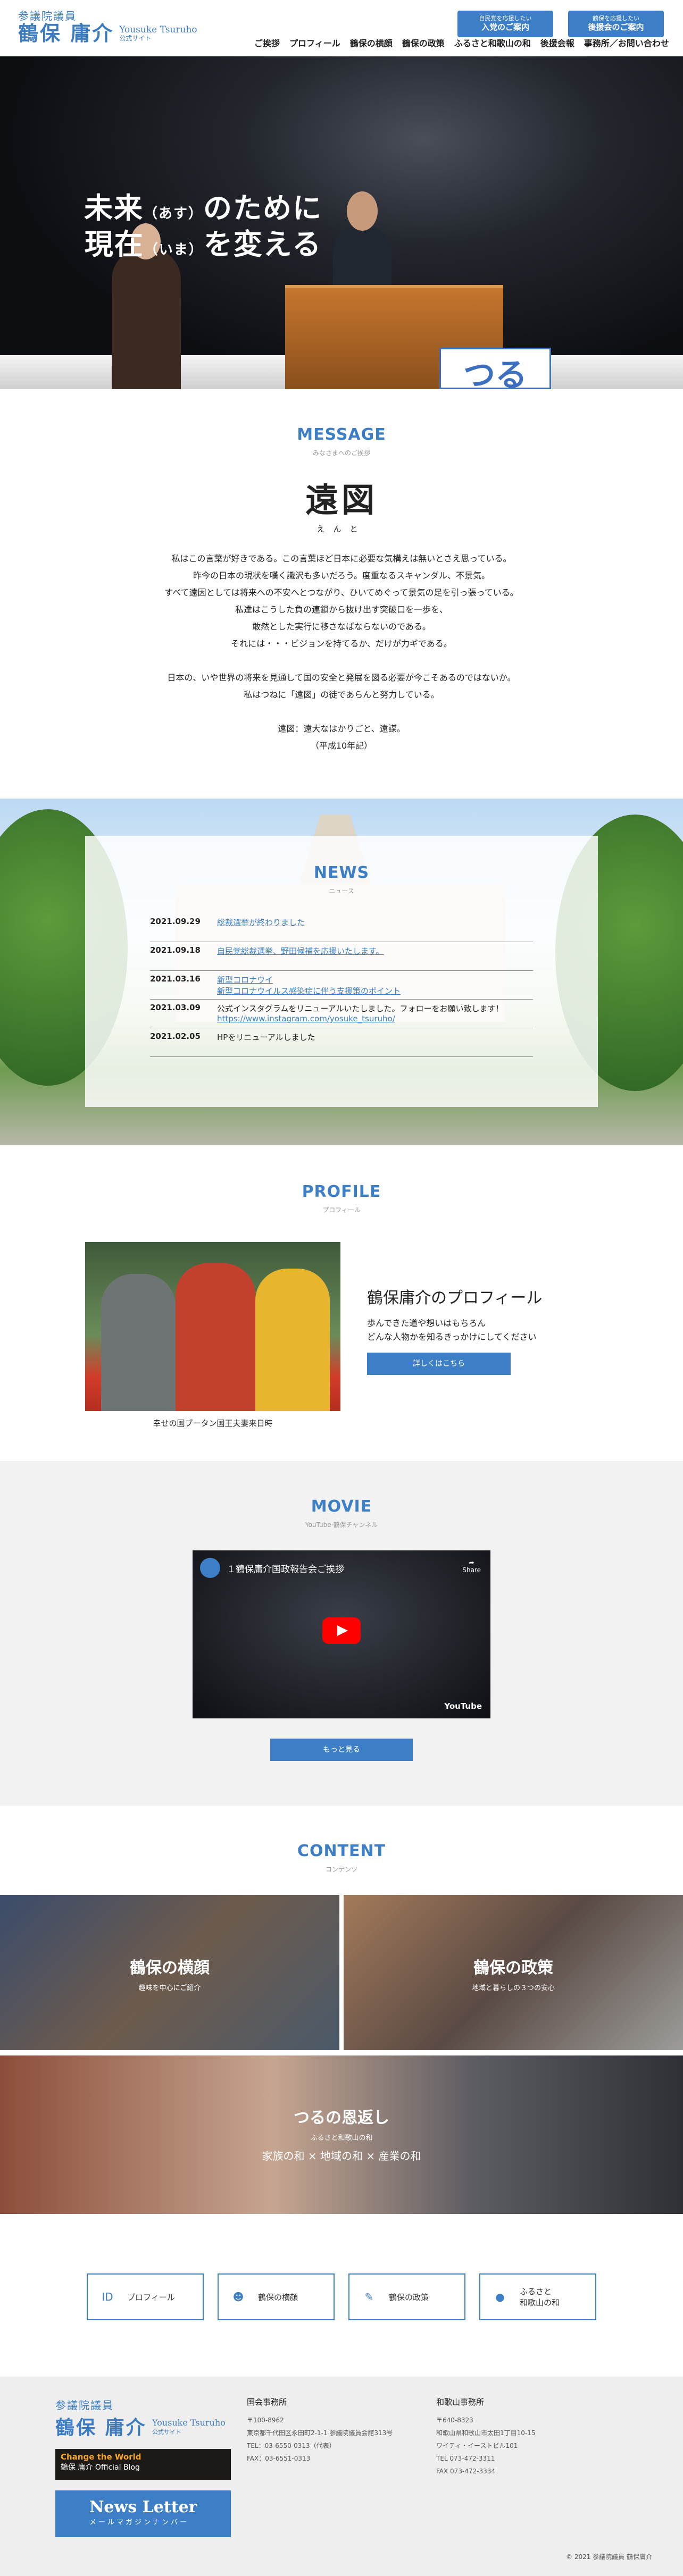 The width and height of the screenshot is (683, 2576). What do you see at coordinates (455, 1298) in the screenshot?
I see `profile-heading: 鶴保庸介のプロフィール` at bounding box center [455, 1298].